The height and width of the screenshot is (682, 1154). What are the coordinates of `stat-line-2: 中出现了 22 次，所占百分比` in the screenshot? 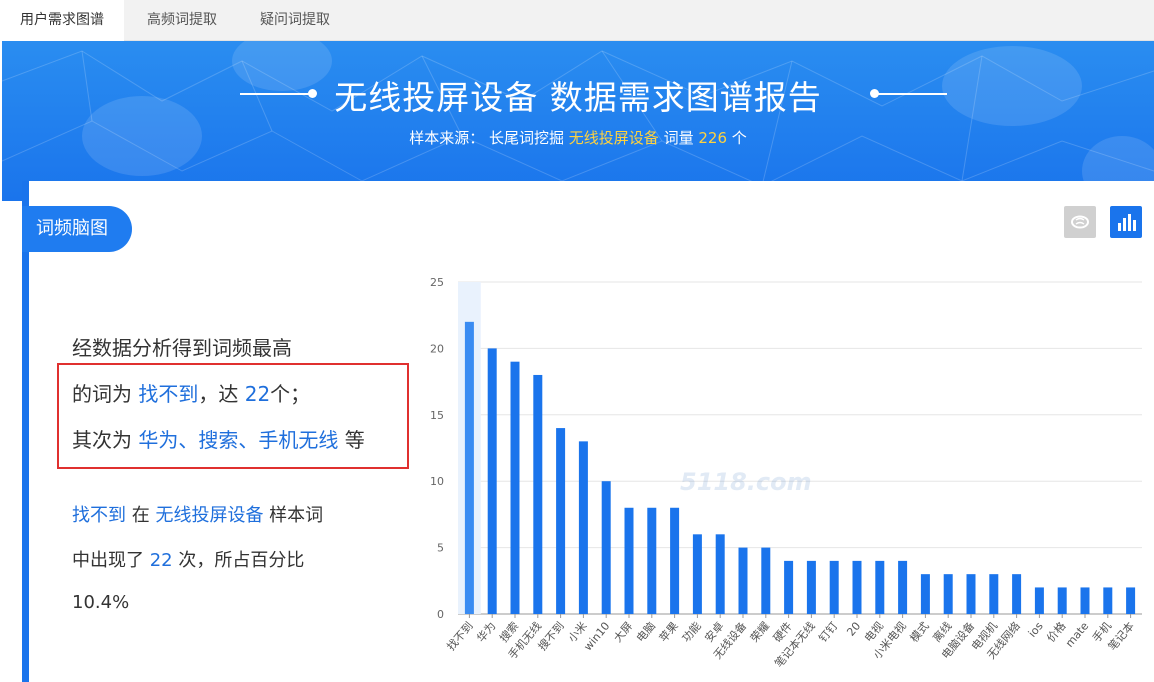 It's located at (188, 559).